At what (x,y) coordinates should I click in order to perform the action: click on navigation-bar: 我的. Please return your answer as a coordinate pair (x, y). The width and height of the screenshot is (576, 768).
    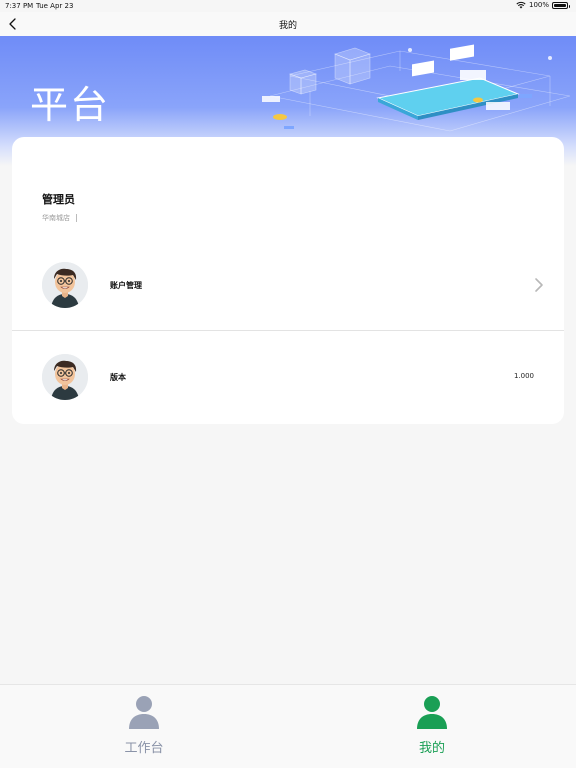
    Looking at the image, I should click on (288, 24).